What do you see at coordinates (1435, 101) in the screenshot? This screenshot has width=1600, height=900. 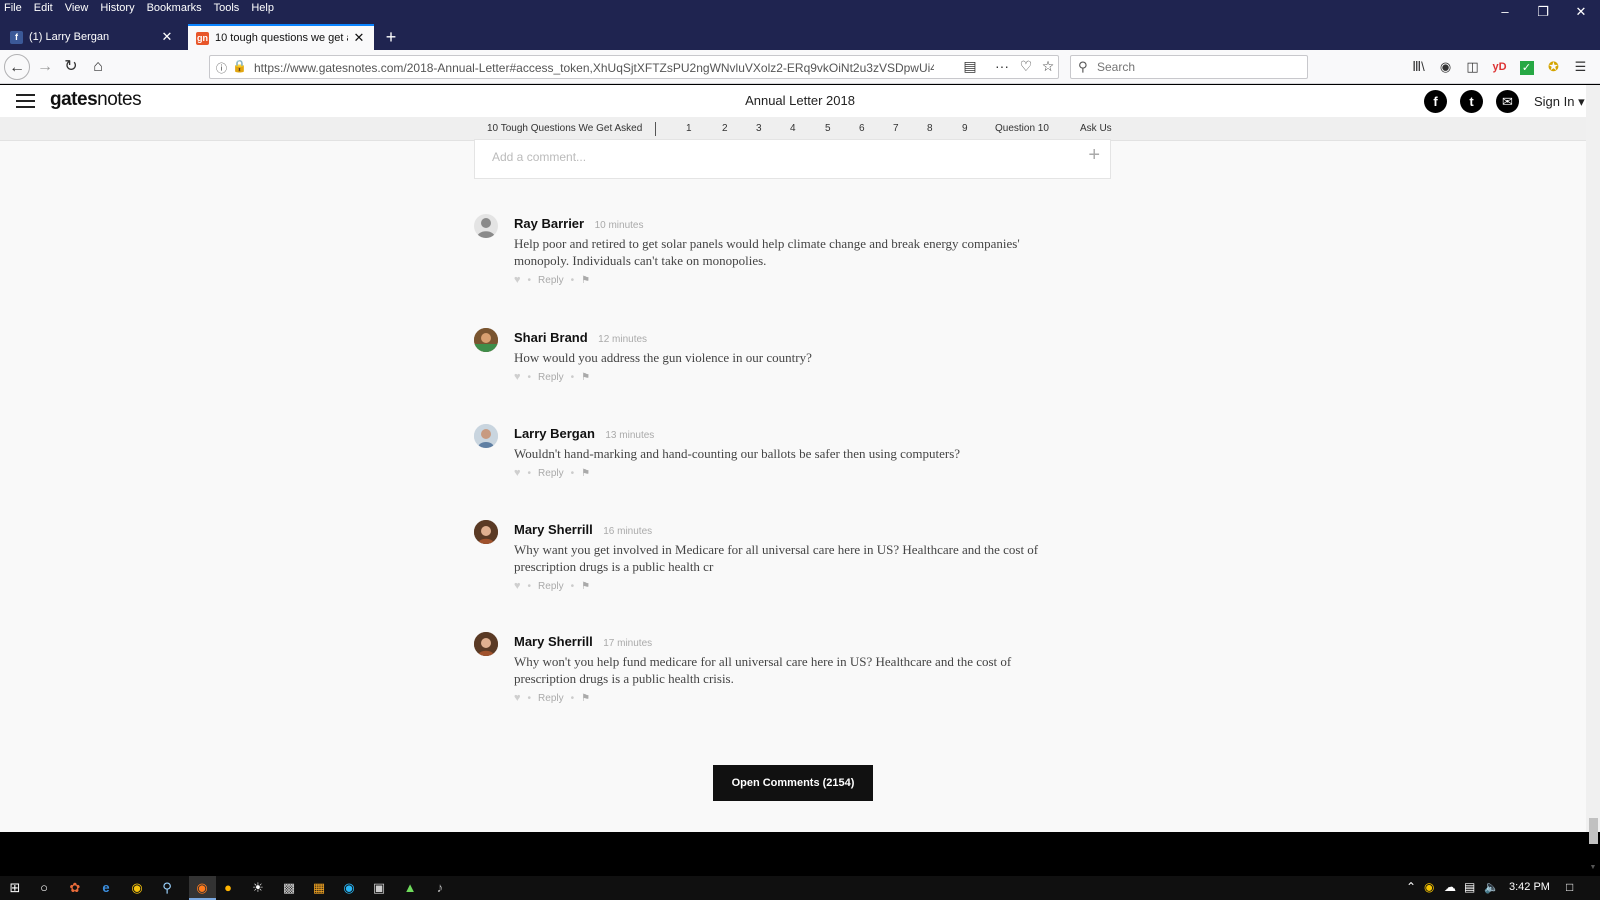 I see `facebook-icon: f` at bounding box center [1435, 101].